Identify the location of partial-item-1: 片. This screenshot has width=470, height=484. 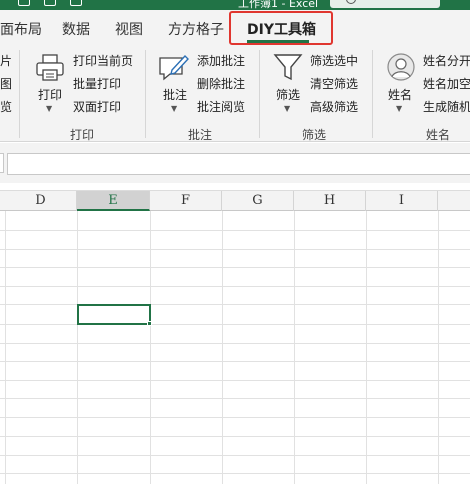
(6, 60).